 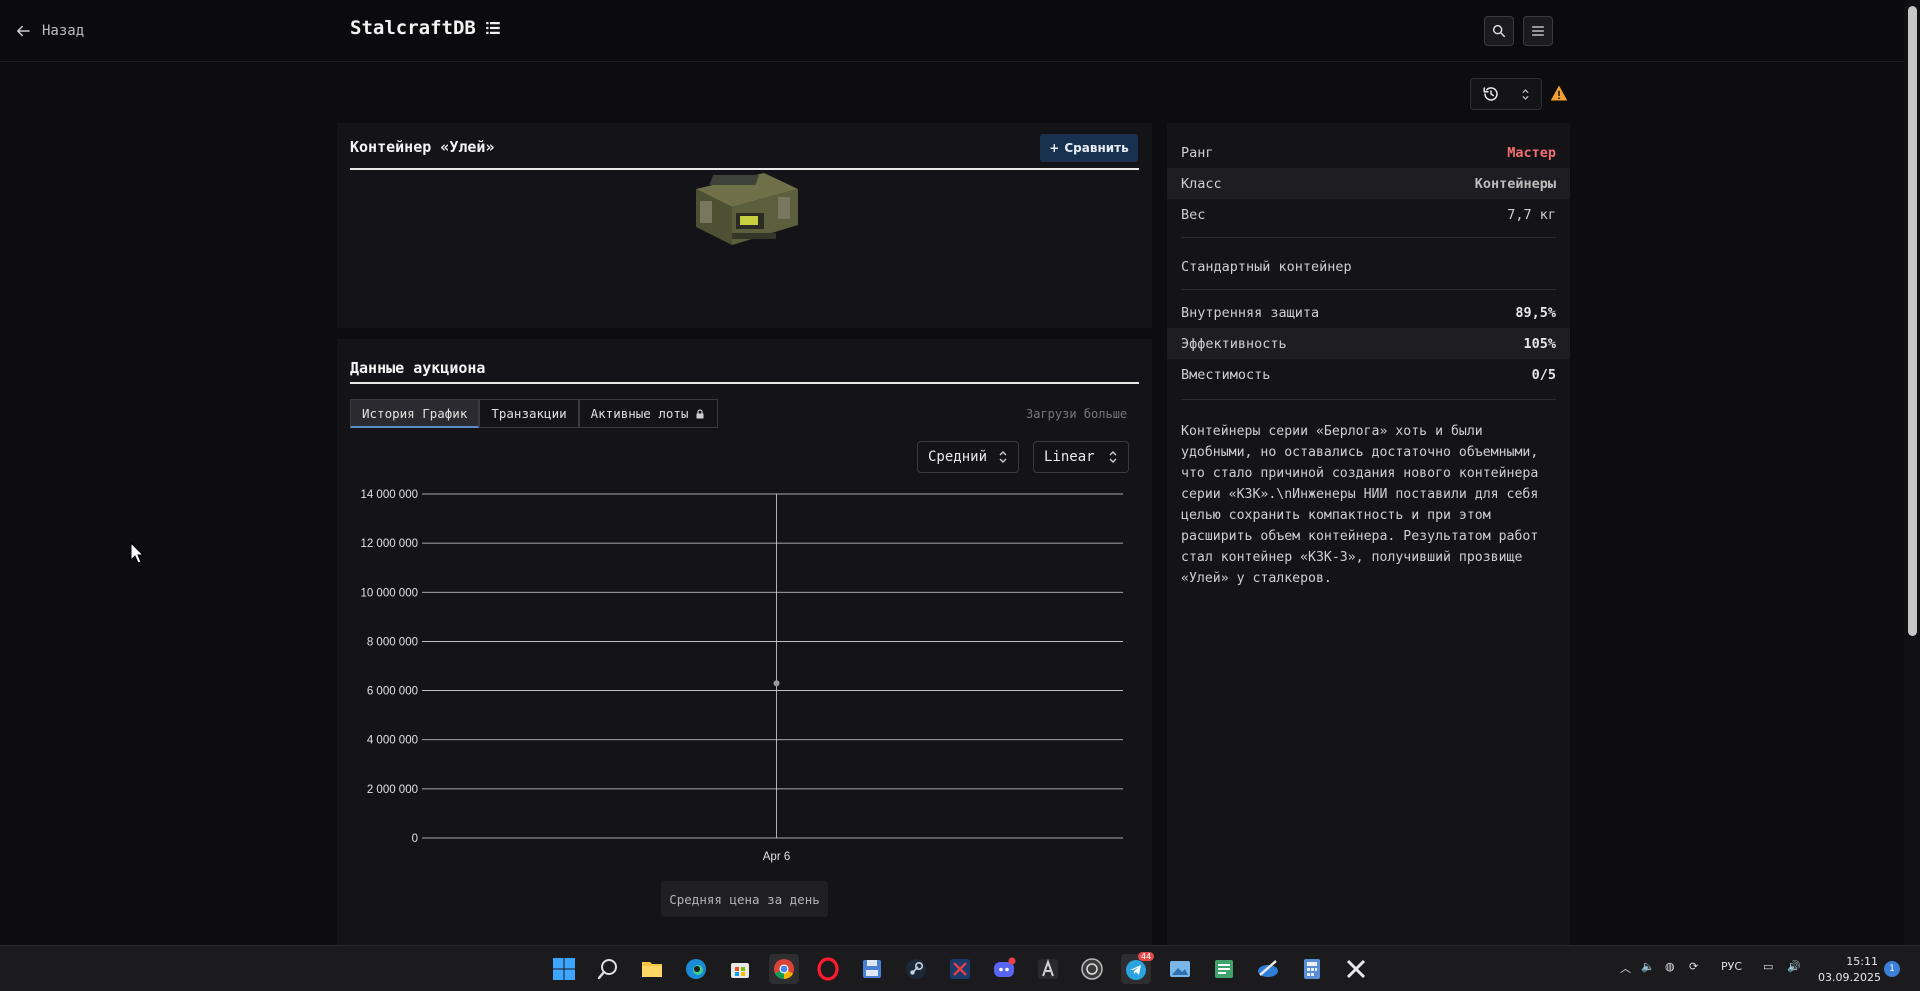 I want to click on tab-label: Транзакции, so click(x=529, y=413).